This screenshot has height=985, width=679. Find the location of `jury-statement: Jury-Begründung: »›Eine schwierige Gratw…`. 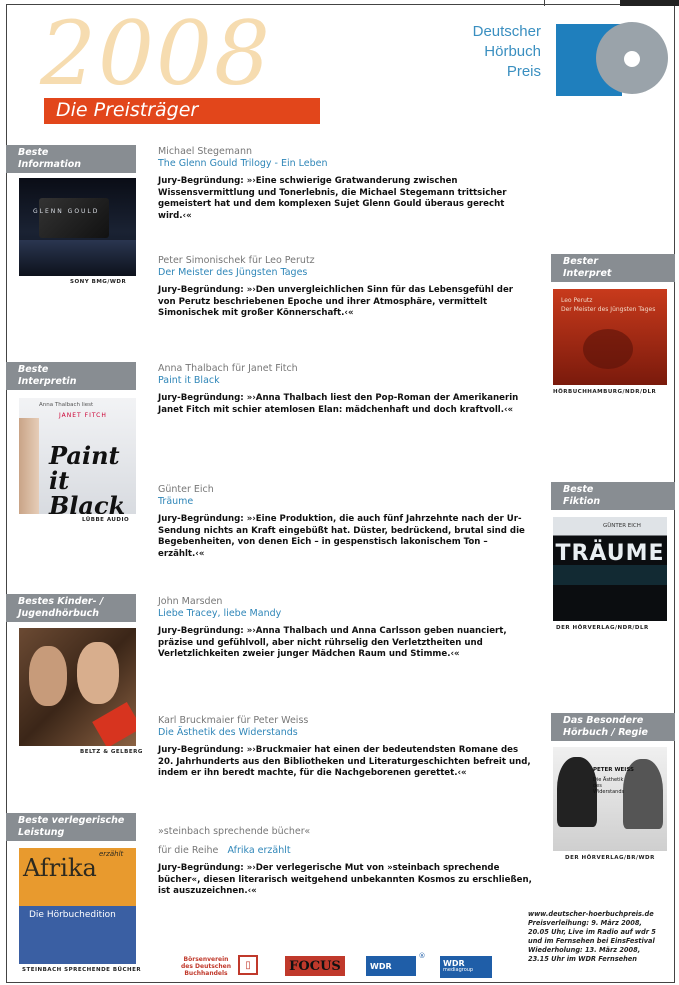

jury-statement: Jury-Begründung: »›Eine schwierige Gratw… is located at coordinates (332, 198).